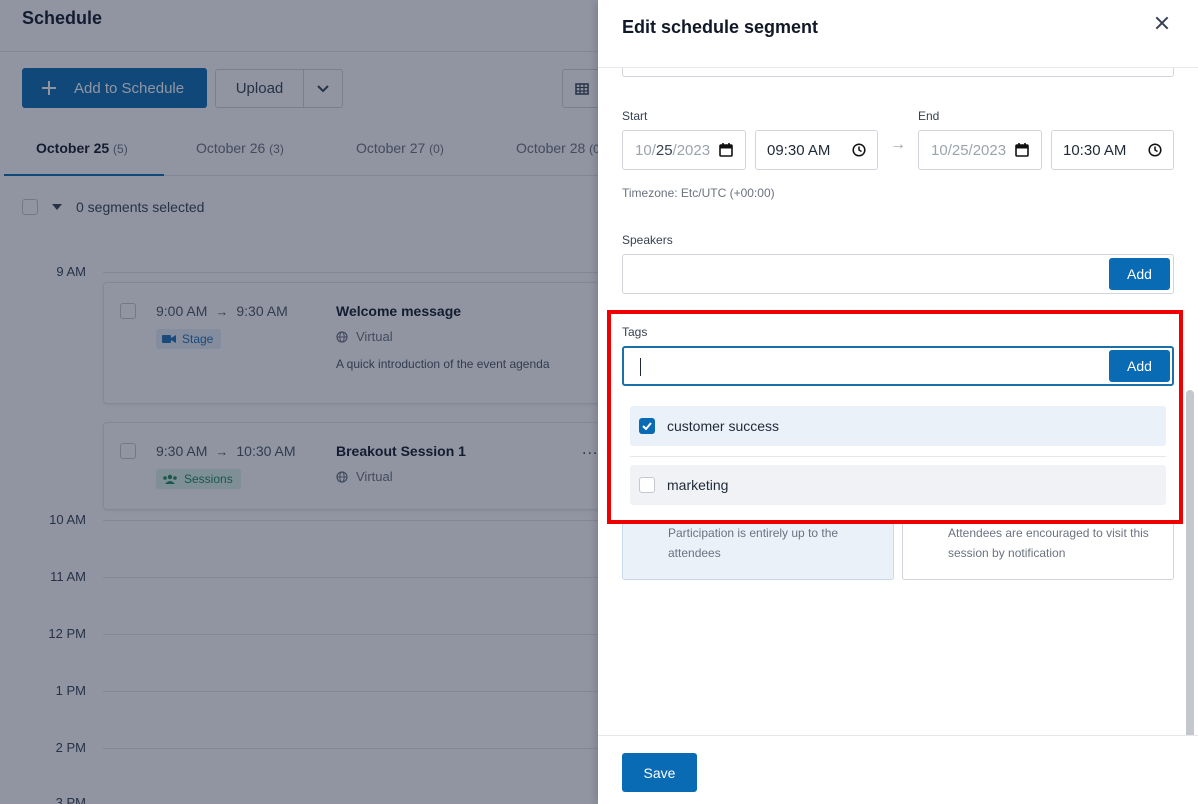 This screenshot has height=804, width=1198. What do you see at coordinates (698, 193) in the screenshot?
I see `timezone-text: Timezone: Etc/UTC (+00:00)` at bounding box center [698, 193].